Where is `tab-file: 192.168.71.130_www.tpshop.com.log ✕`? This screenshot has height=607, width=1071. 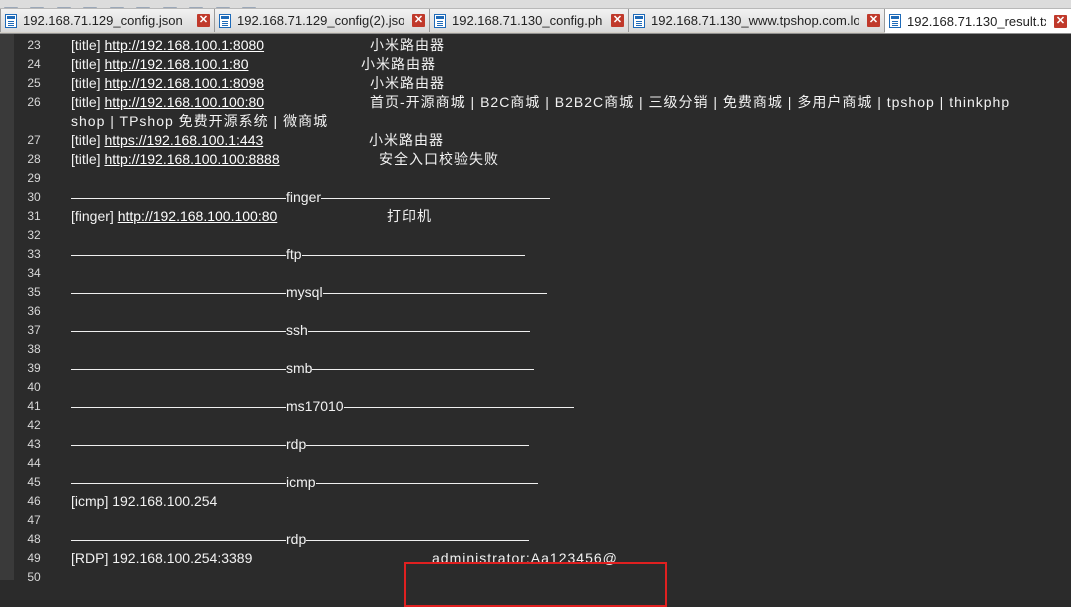 tab-file: 192.168.71.130_www.tpshop.com.log ✕ is located at coordinates (757, 20).